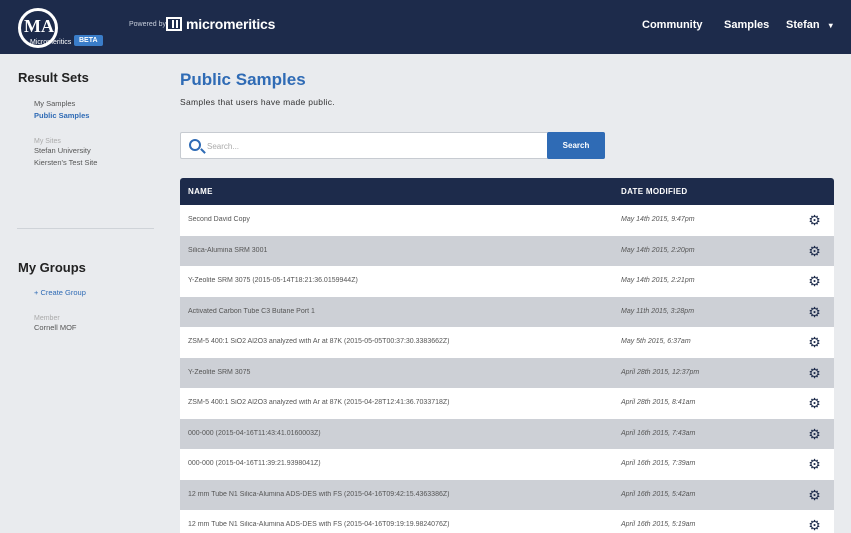 This screenshot has height=533, width=851. Describe the element at coordinates (307, 146) in the screenshot. I see `search-input` at that location.